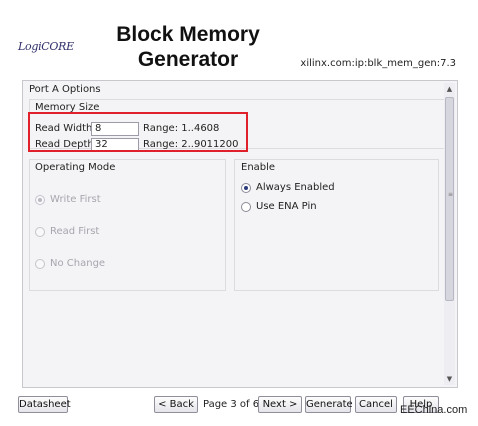 This screenshot has width=478, height=426. I want to click on radio-label: Use ENA Pin, so click(286, 206).